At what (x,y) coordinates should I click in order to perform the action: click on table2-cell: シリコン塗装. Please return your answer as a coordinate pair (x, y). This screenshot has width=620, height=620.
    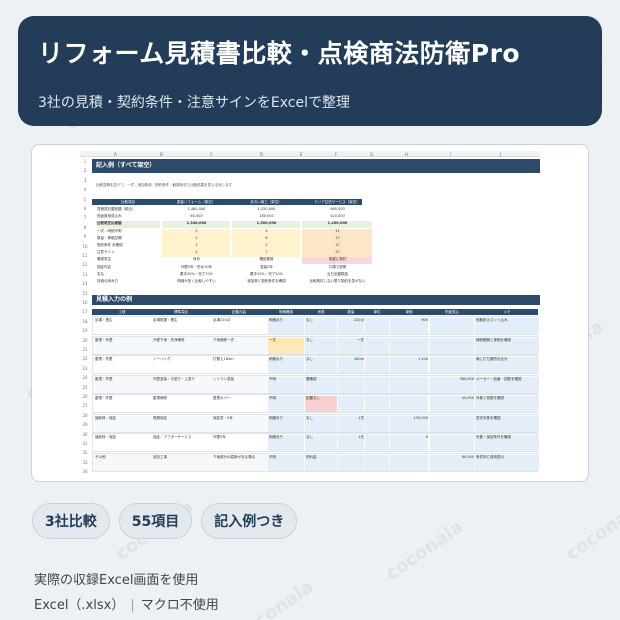
    Looking at the image, I should click on (223, 378).